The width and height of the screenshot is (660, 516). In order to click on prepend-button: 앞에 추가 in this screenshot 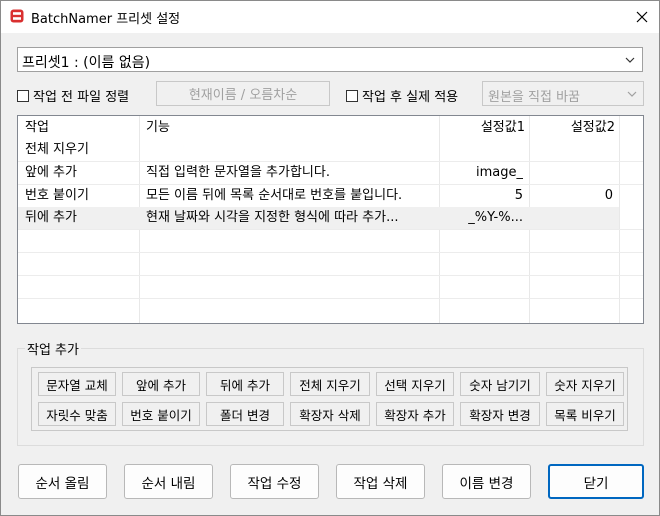, I will do `click(161, 384)`.